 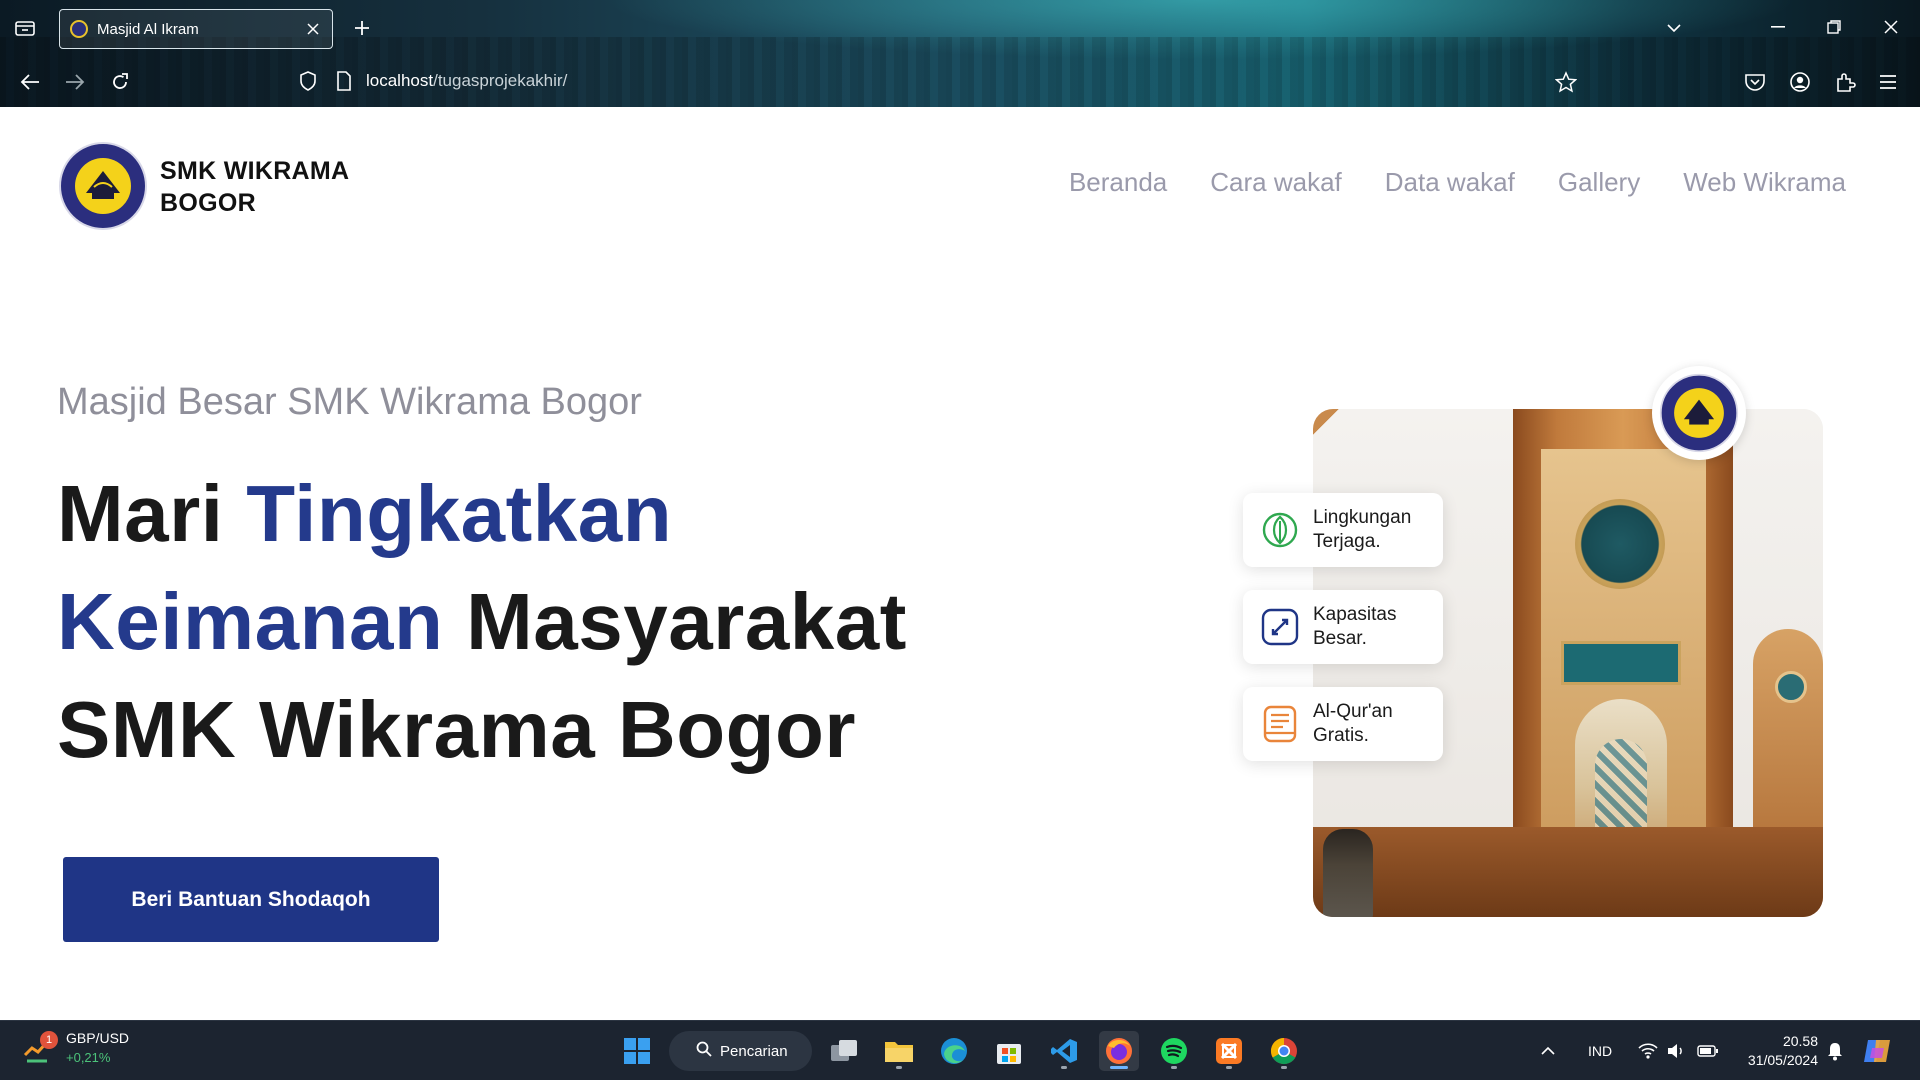 I want to click on taskbar-search: Pencarian, so click(x=740, y=1051).